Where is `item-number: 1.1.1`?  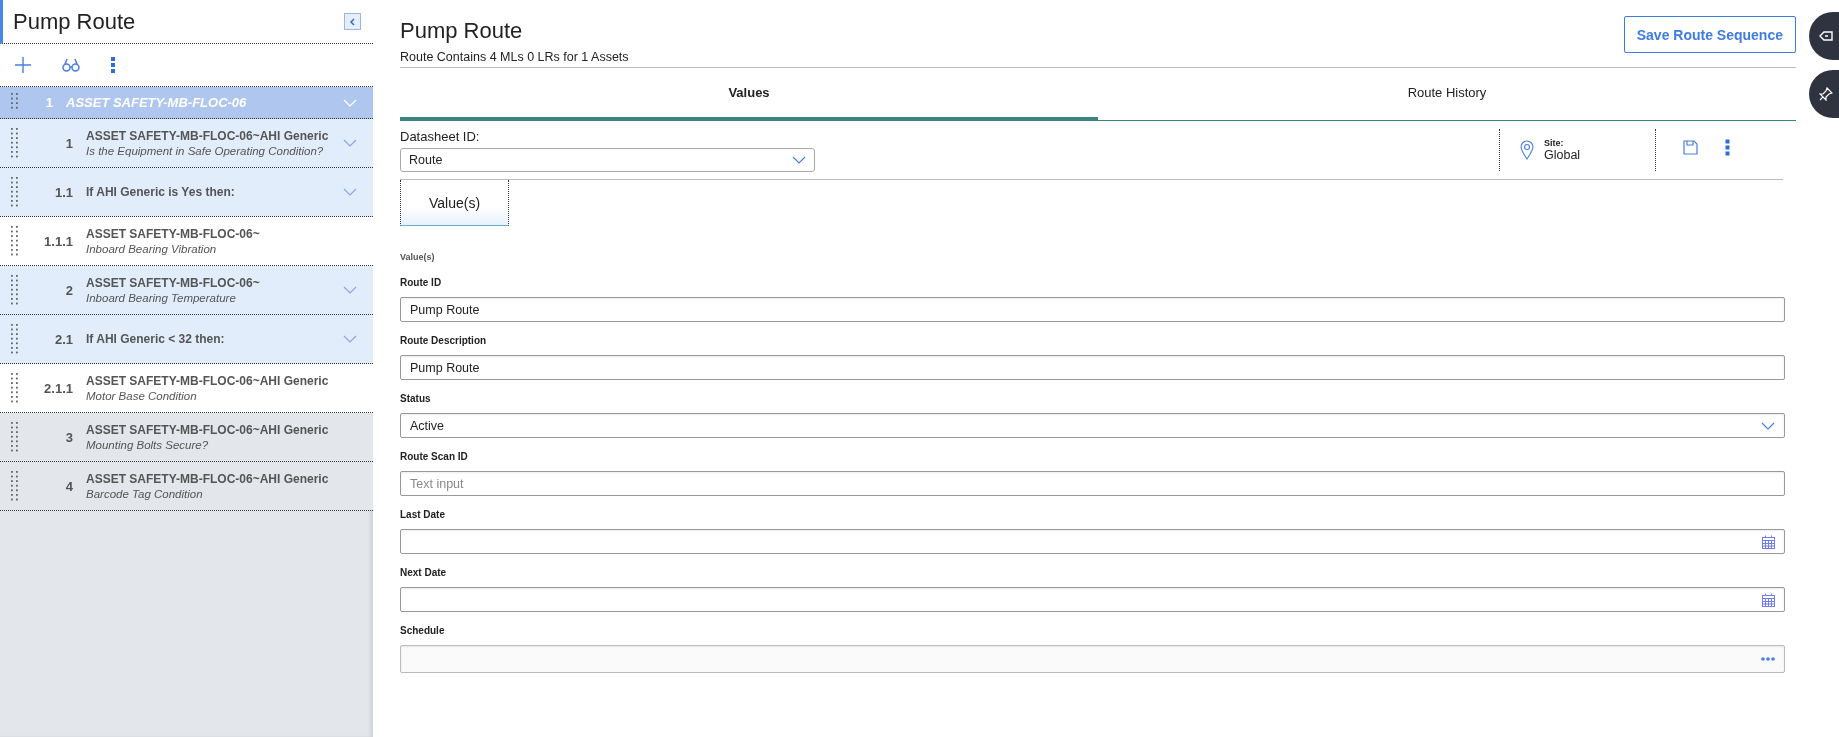 item-number: 1.1.1 is located at coordinates (58, 241).